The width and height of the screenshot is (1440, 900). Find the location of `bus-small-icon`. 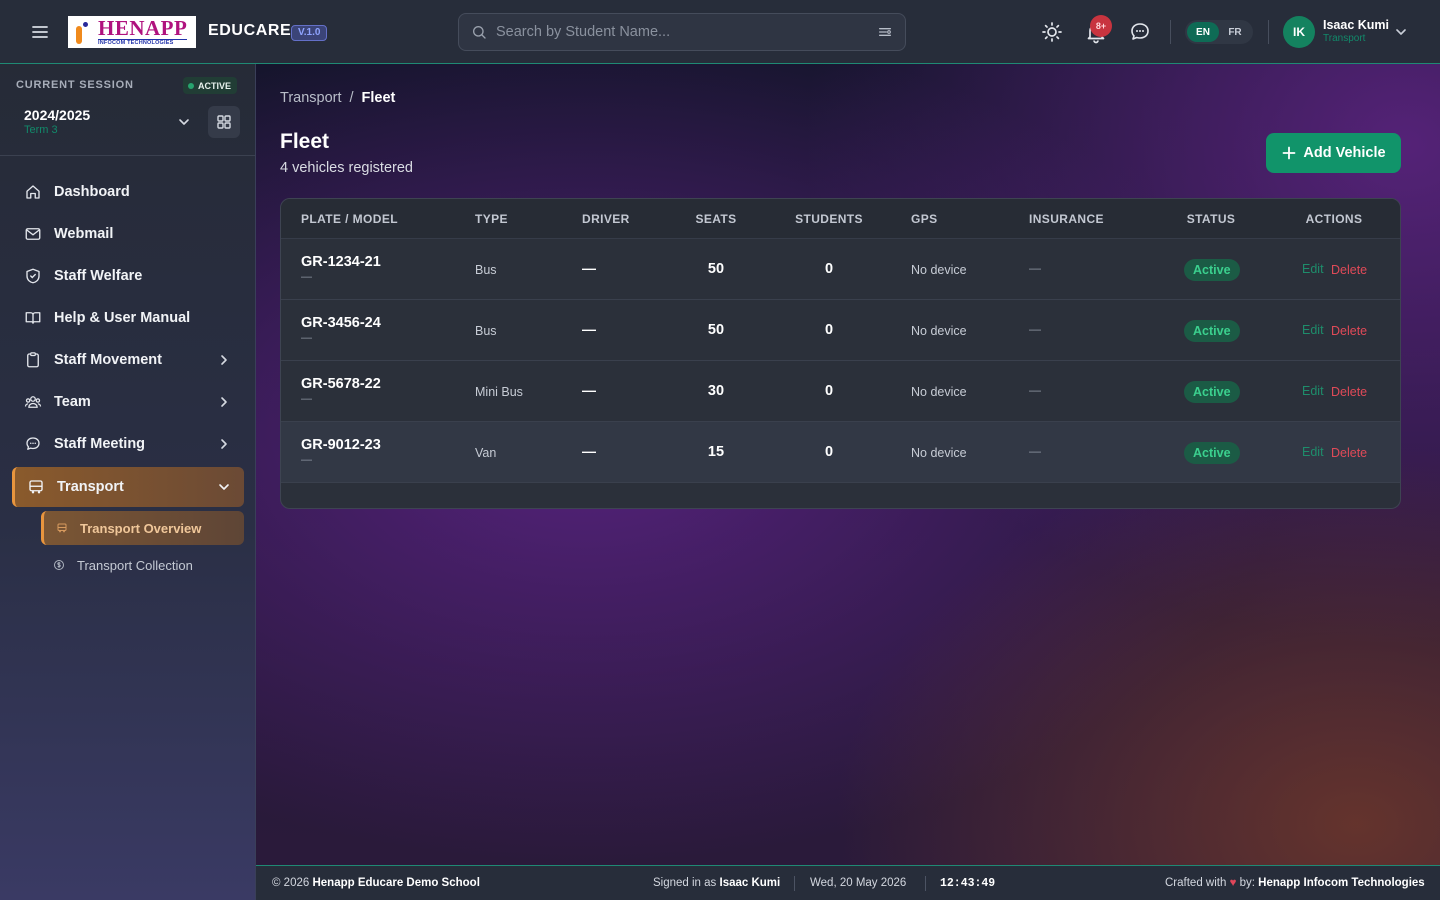

bus-small-icon is located at coordinates (62, 528).